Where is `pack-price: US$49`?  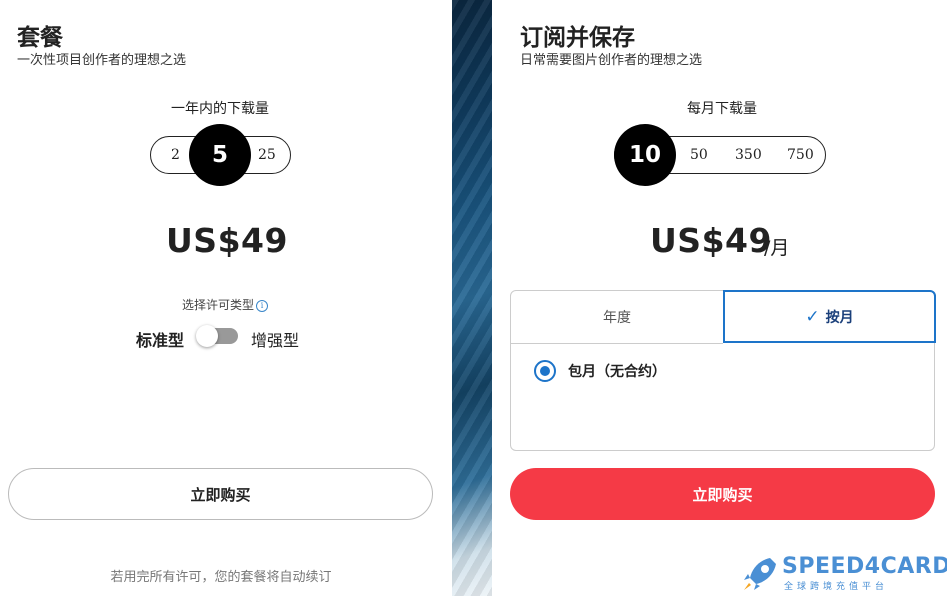 pack-price: US$49 is located at coordinates (227, 240).